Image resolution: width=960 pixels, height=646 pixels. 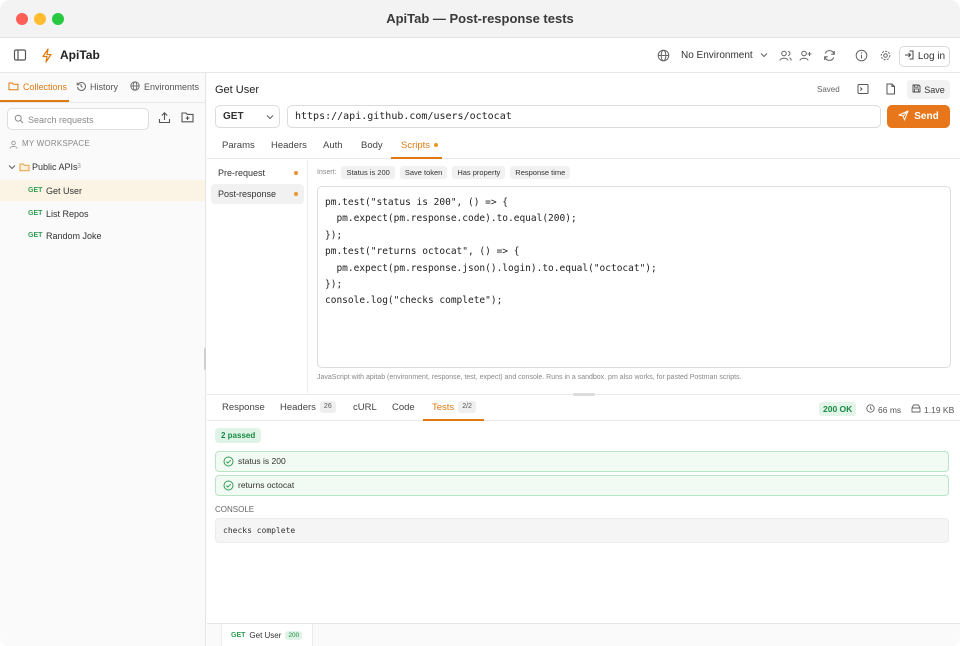 What do you see at coordinates (333, 146) in the screenshot?
I see `tab-auth: Auth` at bounding box center [333, 146].